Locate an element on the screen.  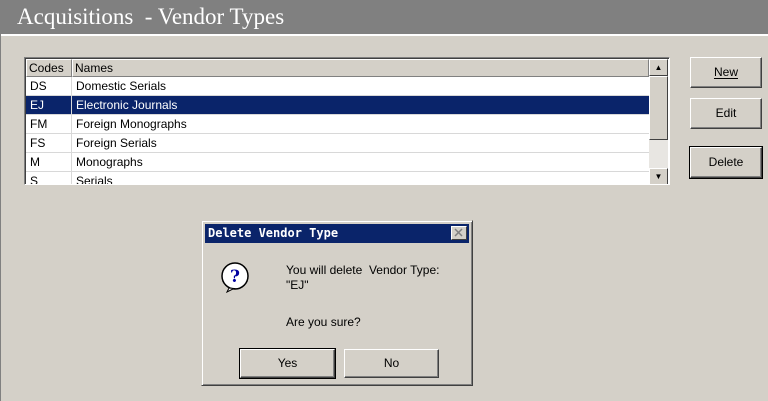
row-name: Foreign Monographs is located at coordinates (131, 124).